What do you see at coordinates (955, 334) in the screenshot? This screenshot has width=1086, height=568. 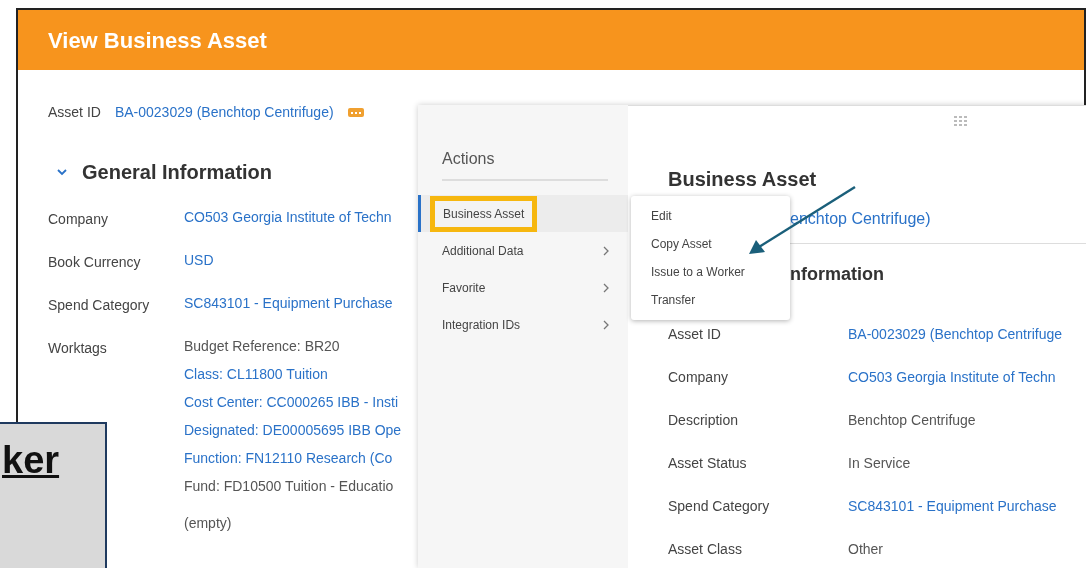 I see `field-link: BA-0023029 (Benchtop Centrifuge` at bounding box center [955, 334].